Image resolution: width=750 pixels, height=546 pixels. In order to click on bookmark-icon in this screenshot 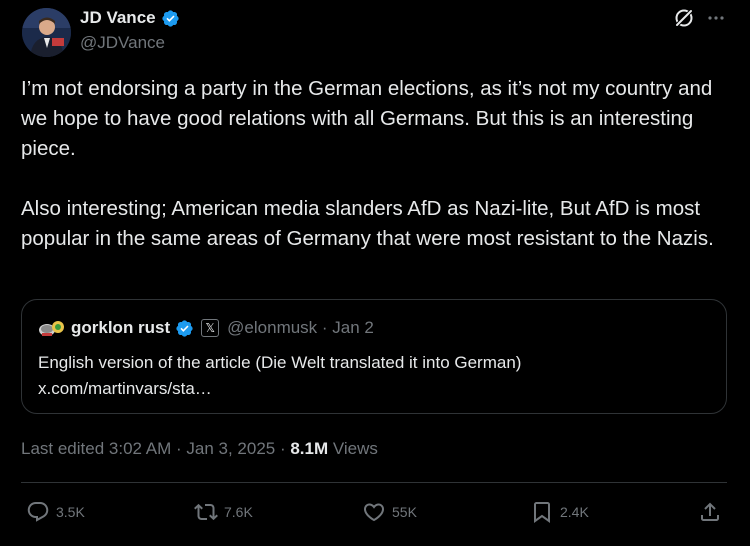, I will do `click(542, 512)`.